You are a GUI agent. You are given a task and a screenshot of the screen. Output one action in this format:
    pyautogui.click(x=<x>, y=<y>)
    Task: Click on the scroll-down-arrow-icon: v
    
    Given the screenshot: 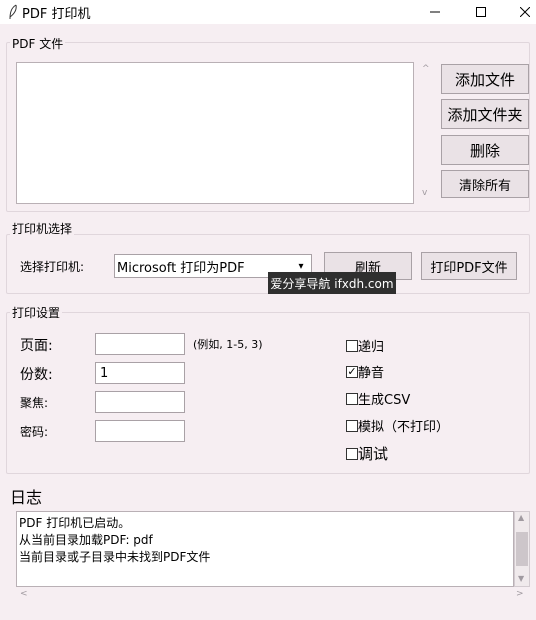 What is the action you would take?
    pyautogui.click(x=424, y=193)
    